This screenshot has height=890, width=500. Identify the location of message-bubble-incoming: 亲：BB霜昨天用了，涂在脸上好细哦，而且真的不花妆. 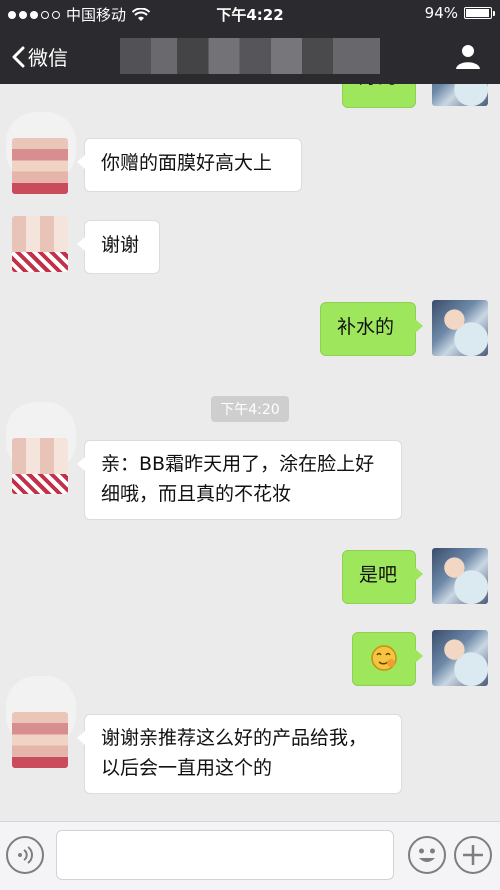
(239, 480).